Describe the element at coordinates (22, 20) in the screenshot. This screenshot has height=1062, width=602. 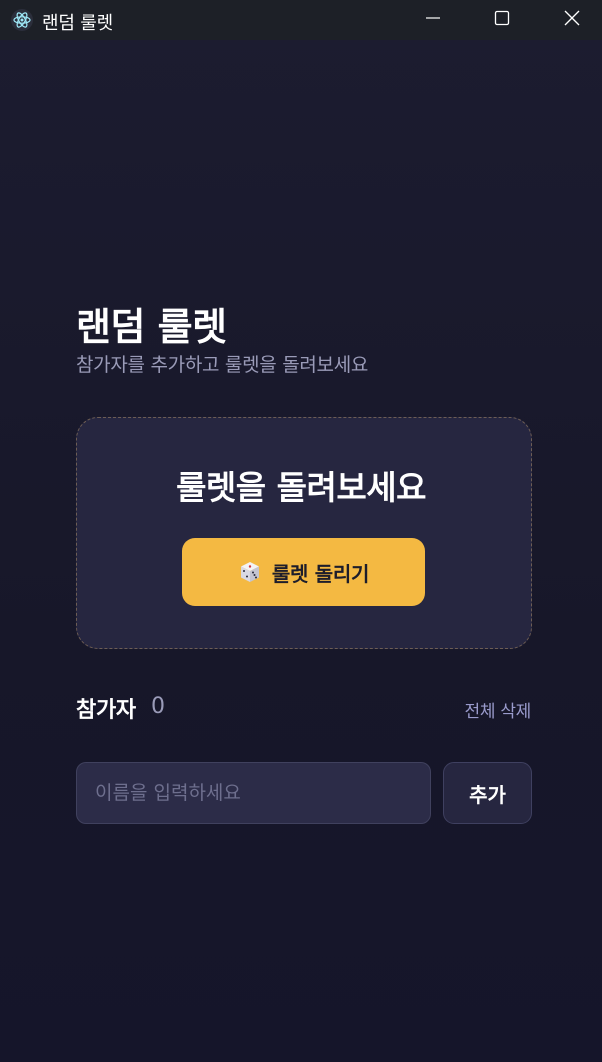
I see `electron-atom-icon` at that location.